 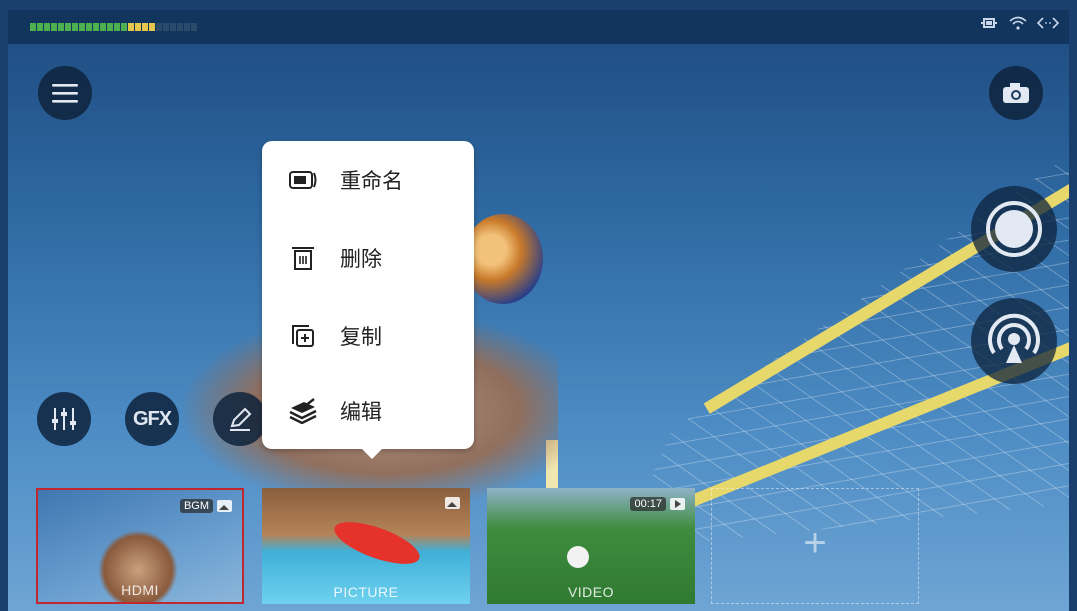 What do you see at coordinates (303, 180) in the screenshot?
I see `rename-icon` at bounding box center [303, 180].